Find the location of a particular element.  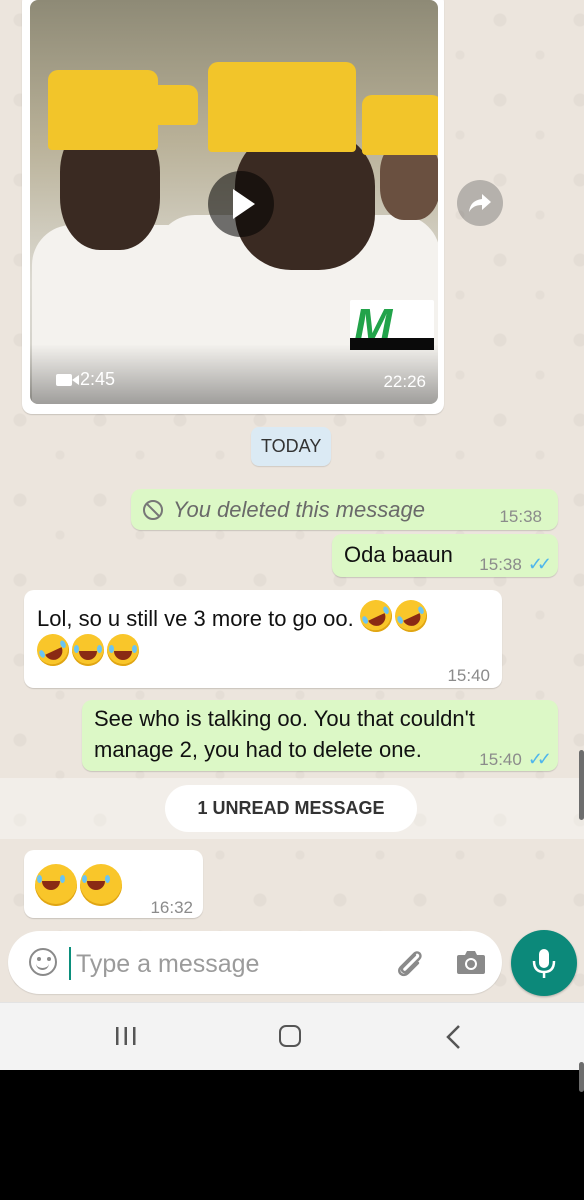

deleted-message: You deleted this message 15:38 is located at coordinates (344, 509).